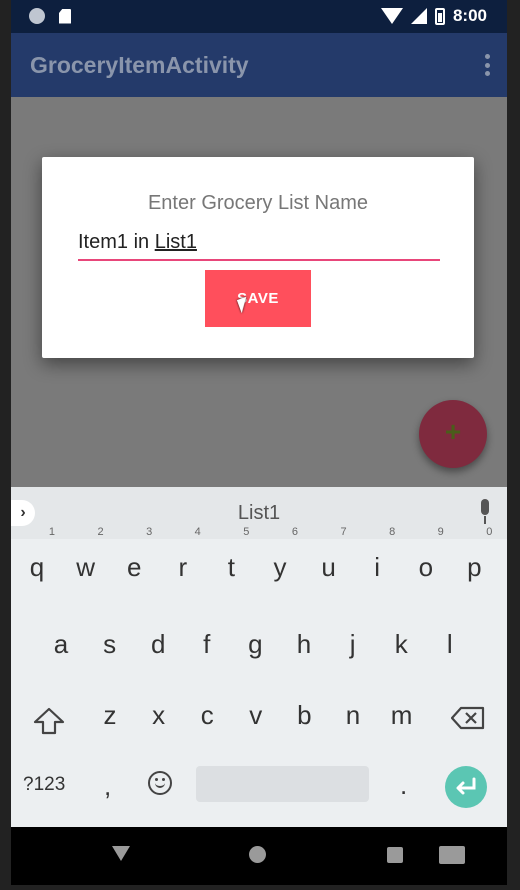 This screenshot has width=520, height=890. I want to click on key-hint-number: 6, so click(294, 532).